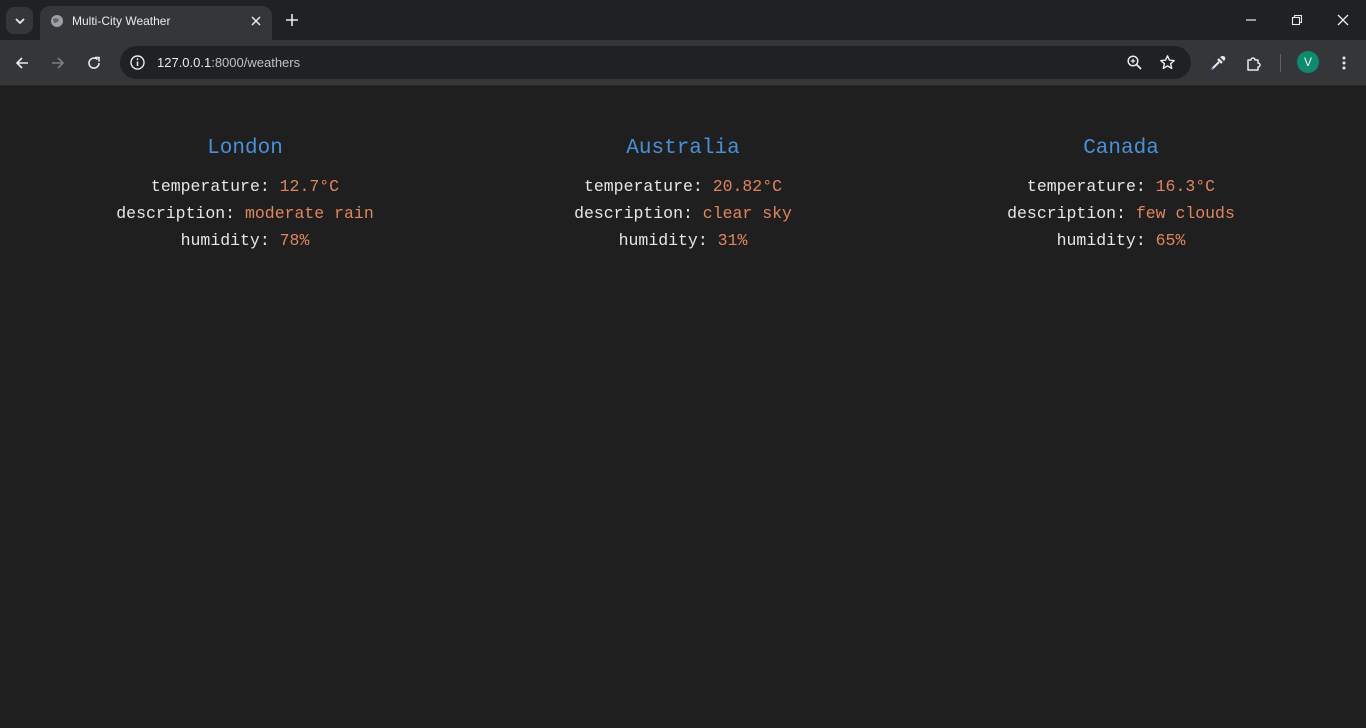 The height and width of the screenshot is (728, 1366). I want to click on temperature-row: temperature: 12.7°C, so click(245, 186).